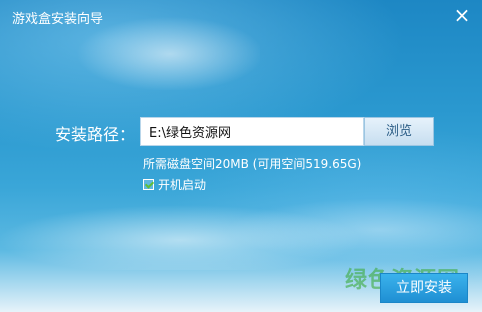 This screenshot has height=312, width=482. I want to click on title-bar: 游戏盒安装向导 ×, so click(241, 16).